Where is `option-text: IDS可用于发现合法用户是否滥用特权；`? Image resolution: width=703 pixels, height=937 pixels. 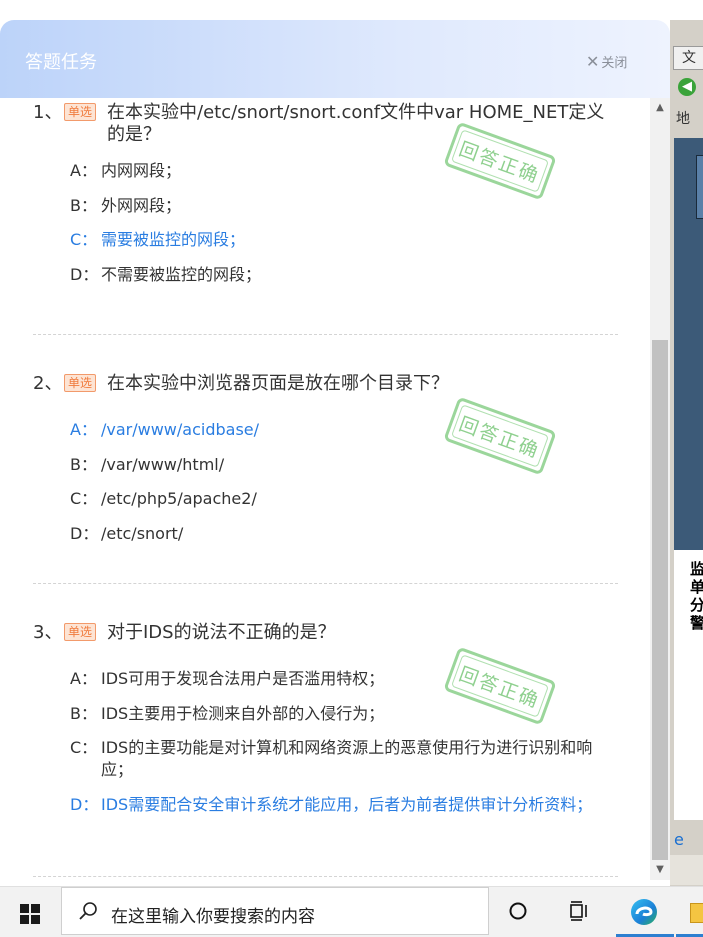 option-text: IDS可用于发现合法用户是否滥用特权； is located at coordinates (243, 678).